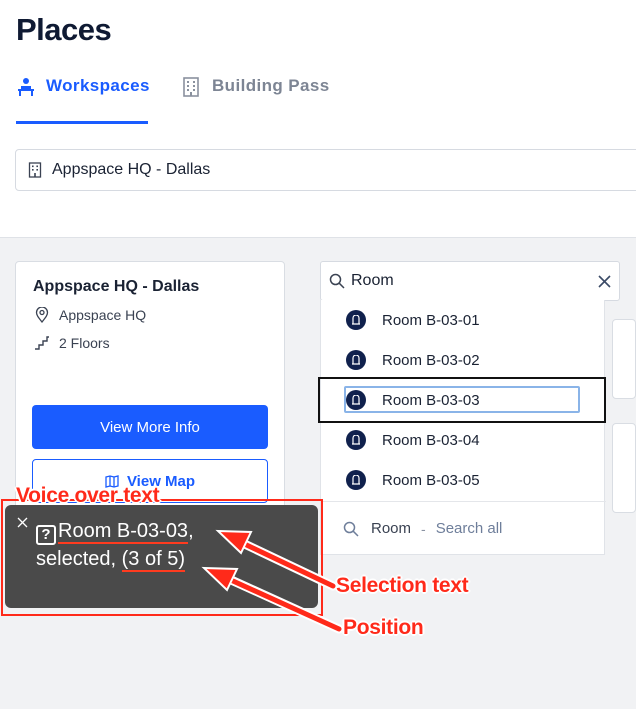 The height and width of the screenshot is (709, 636). What do you see at coordinates (431, 400) in the screenshot?
I see `list-item-label: Room B-03-03` at bounding box center [431, 400].